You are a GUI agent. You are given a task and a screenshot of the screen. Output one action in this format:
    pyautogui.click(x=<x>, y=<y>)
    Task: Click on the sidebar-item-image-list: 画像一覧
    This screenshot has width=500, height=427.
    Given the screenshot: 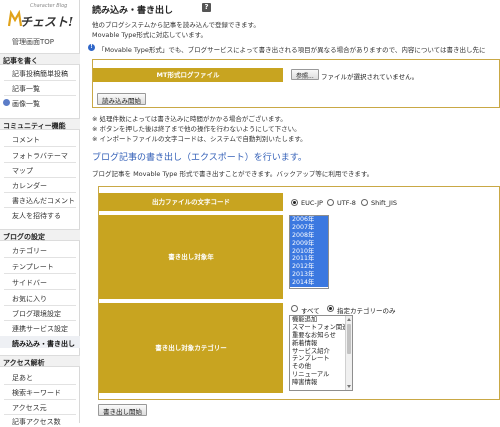 What is the action you would take?
    pyautogui.click(x=26, y=104)
    